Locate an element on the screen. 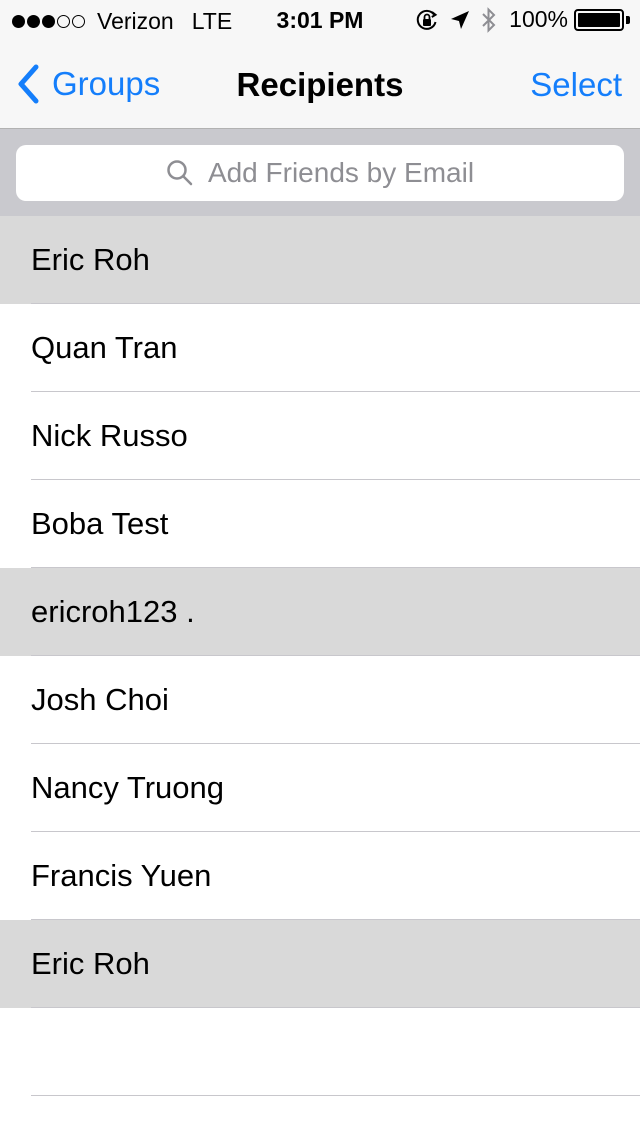 The image size is (640, 1136). back-button-label: Groups is located at coordinates (106, 83).